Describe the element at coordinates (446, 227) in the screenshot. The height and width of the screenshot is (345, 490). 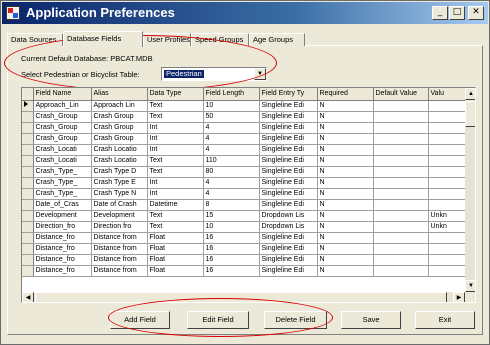
I see `grid-cell: Unkn` at that location.